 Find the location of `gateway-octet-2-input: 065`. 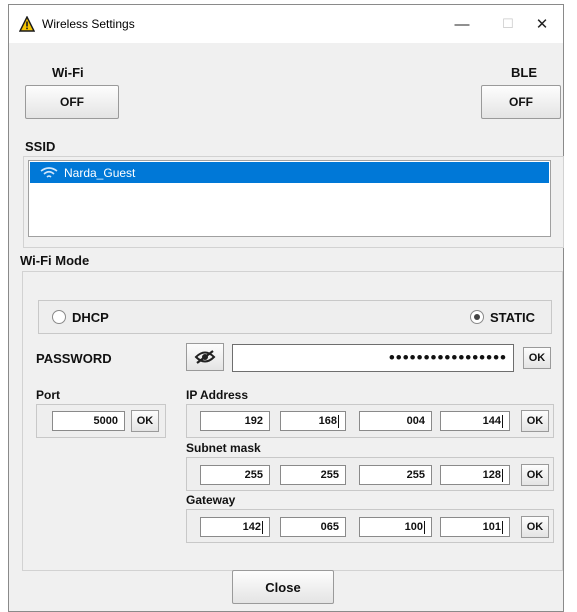

gateway-octet-2-input: 065 is located at coordinates (313, 527).